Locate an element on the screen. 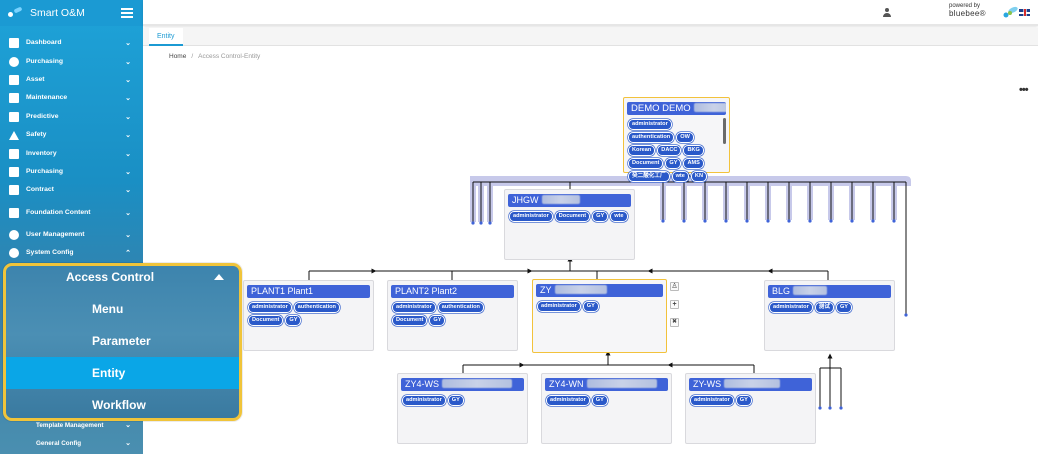 Image resolution: width=1038 pixels, height=454 pixels. entity-node-title: ZY-WS is located at coordinates (750, 384).